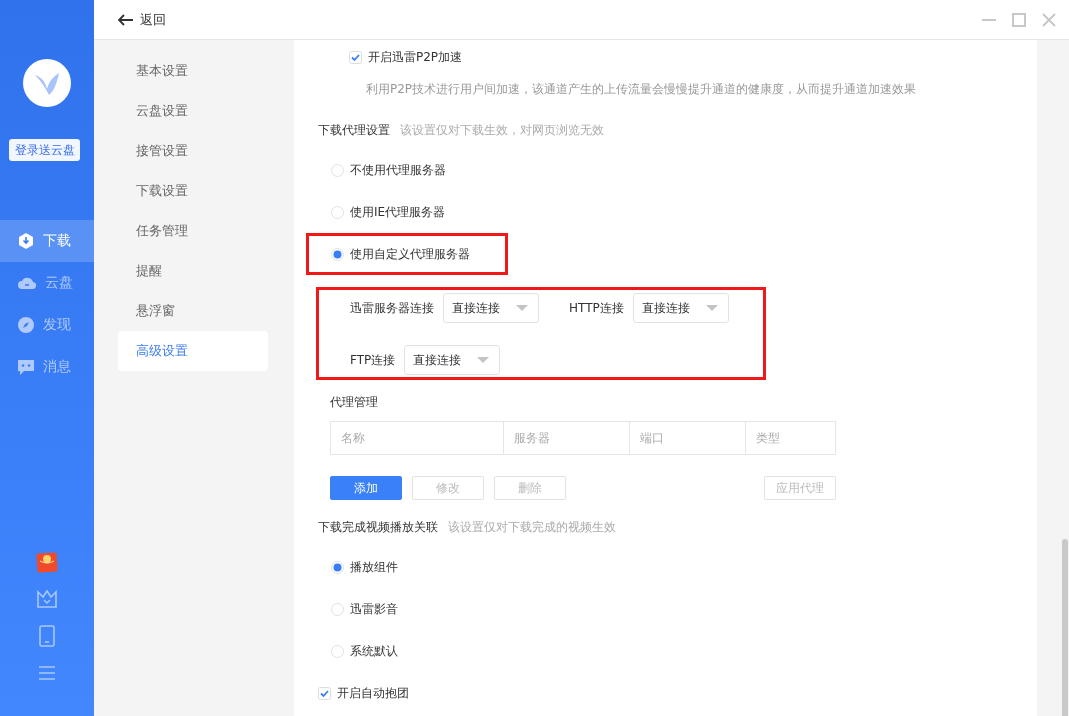  Describe the element at coordinates (44, 150) in the screenshot. I see `login-button: 登录送云盘` at that location.